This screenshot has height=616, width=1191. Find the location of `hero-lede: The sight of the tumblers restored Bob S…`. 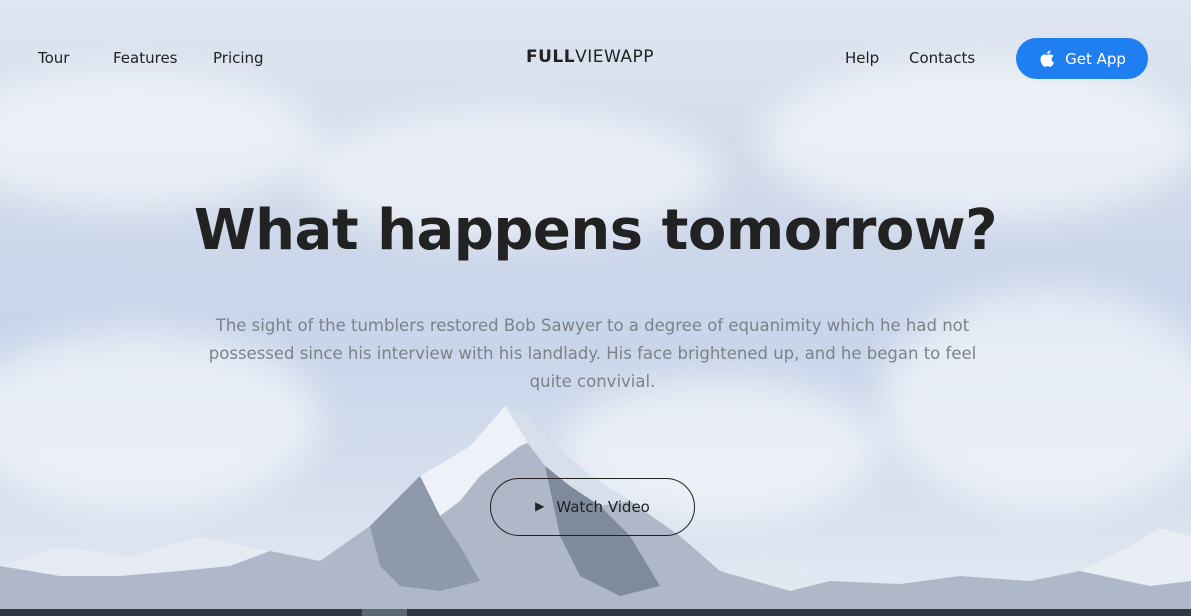

hero-lede: The sight of the tumblers restored Bob S… is located at coordinates (592, 353).